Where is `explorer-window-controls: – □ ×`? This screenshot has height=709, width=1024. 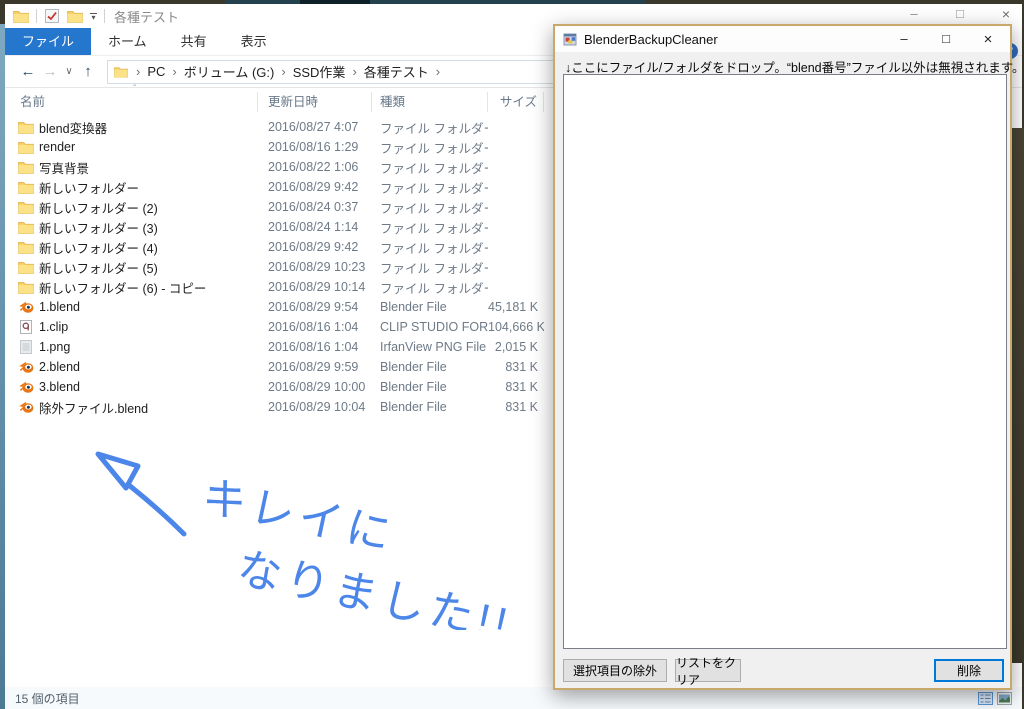
explorer-window-controls: – □ × is located at coordinates (960, 14).